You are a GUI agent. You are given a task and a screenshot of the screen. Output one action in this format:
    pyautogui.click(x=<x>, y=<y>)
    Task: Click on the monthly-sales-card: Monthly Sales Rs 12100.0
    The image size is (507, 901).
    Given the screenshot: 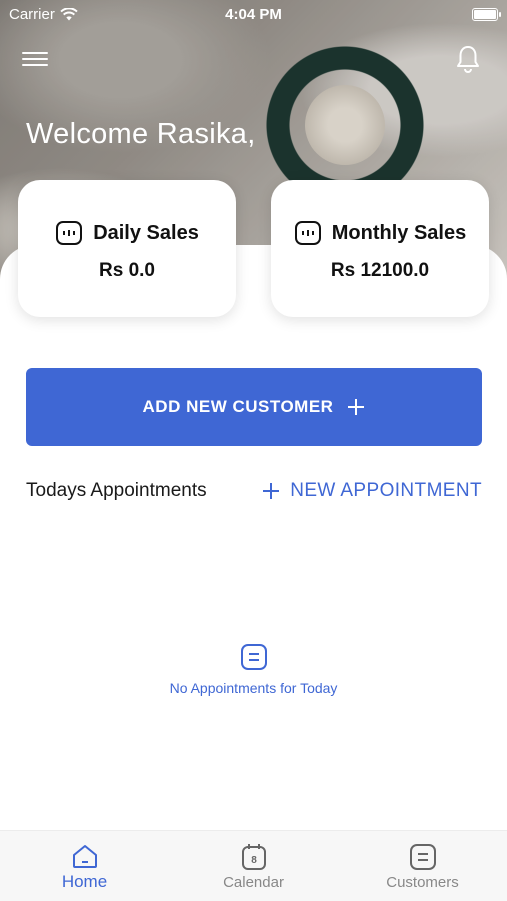 What is the action you would take?
    pyautogui.click(x=380, y=248)
    